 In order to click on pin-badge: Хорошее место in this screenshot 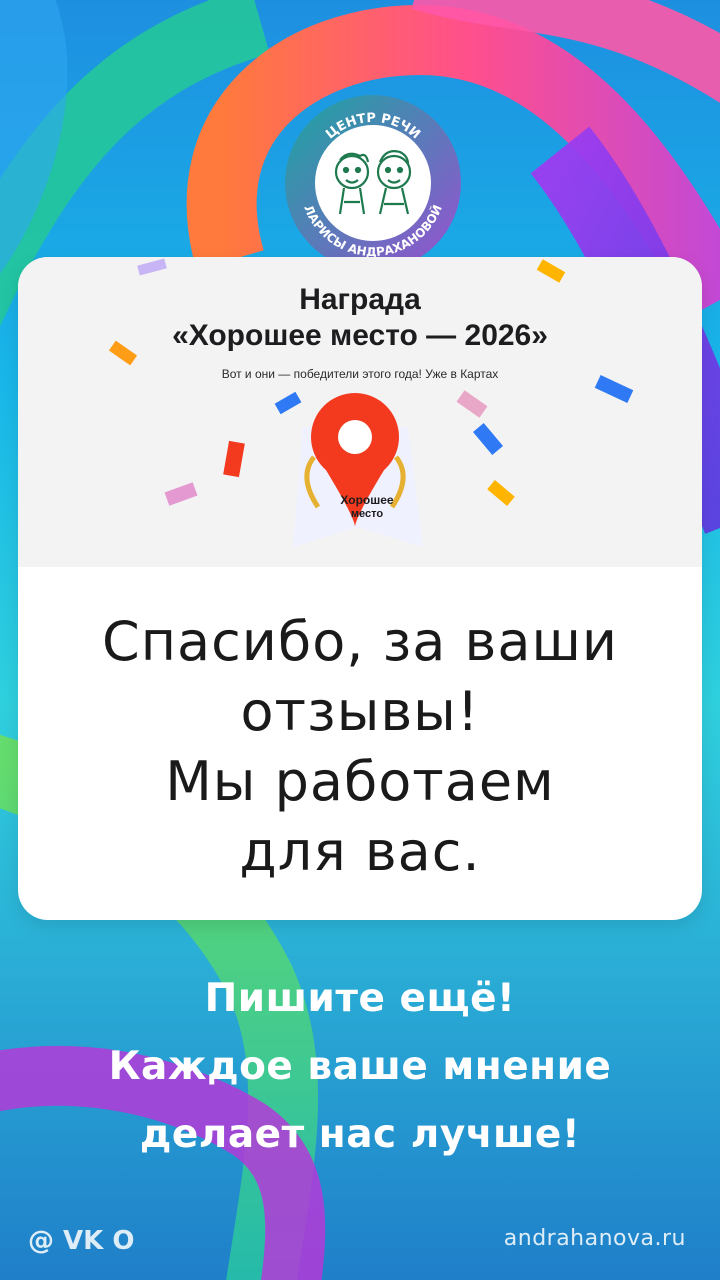, I will do `click(358, 470)`.